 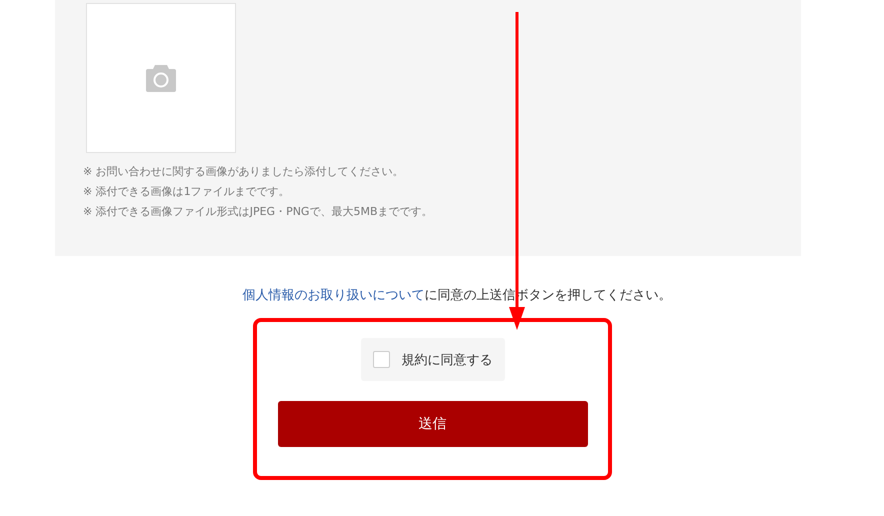 I want to click on image-upload-box, so click(x=161, y=78).